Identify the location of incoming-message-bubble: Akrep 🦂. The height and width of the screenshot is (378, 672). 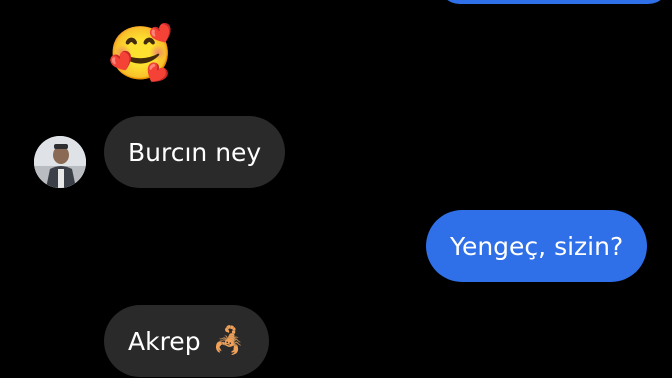
(186, 341).